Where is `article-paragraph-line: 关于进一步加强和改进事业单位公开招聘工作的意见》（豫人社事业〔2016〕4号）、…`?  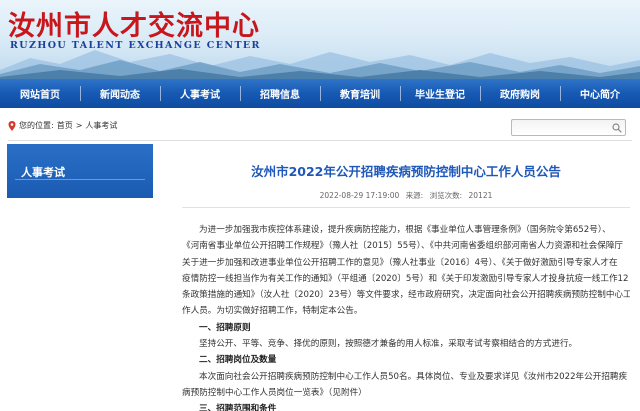
article-paragraph-line: 关于进一步加强和改进事业单位公开招聘工作的意见》（豫人社事业〔2016〕4号）、… is located at coordinates (400, 262).